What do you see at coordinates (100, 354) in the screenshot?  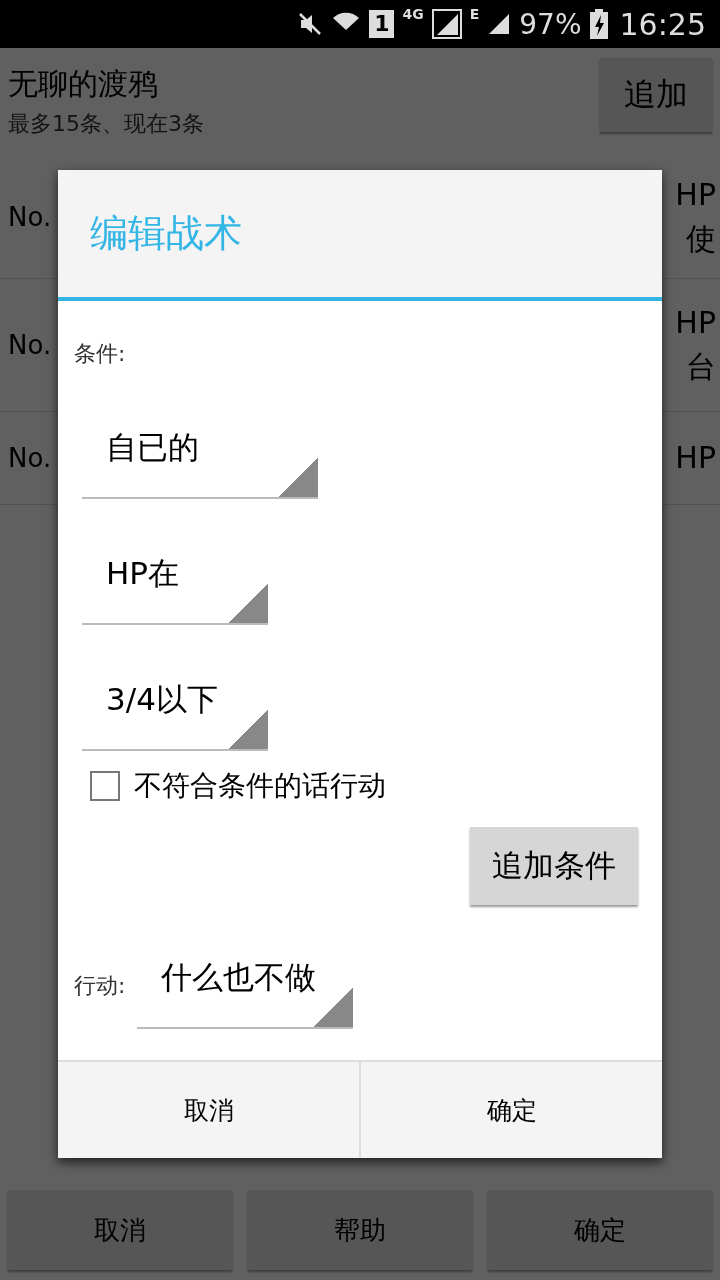 I see `condition-label: 条件:` at bounding box center [100, 354].